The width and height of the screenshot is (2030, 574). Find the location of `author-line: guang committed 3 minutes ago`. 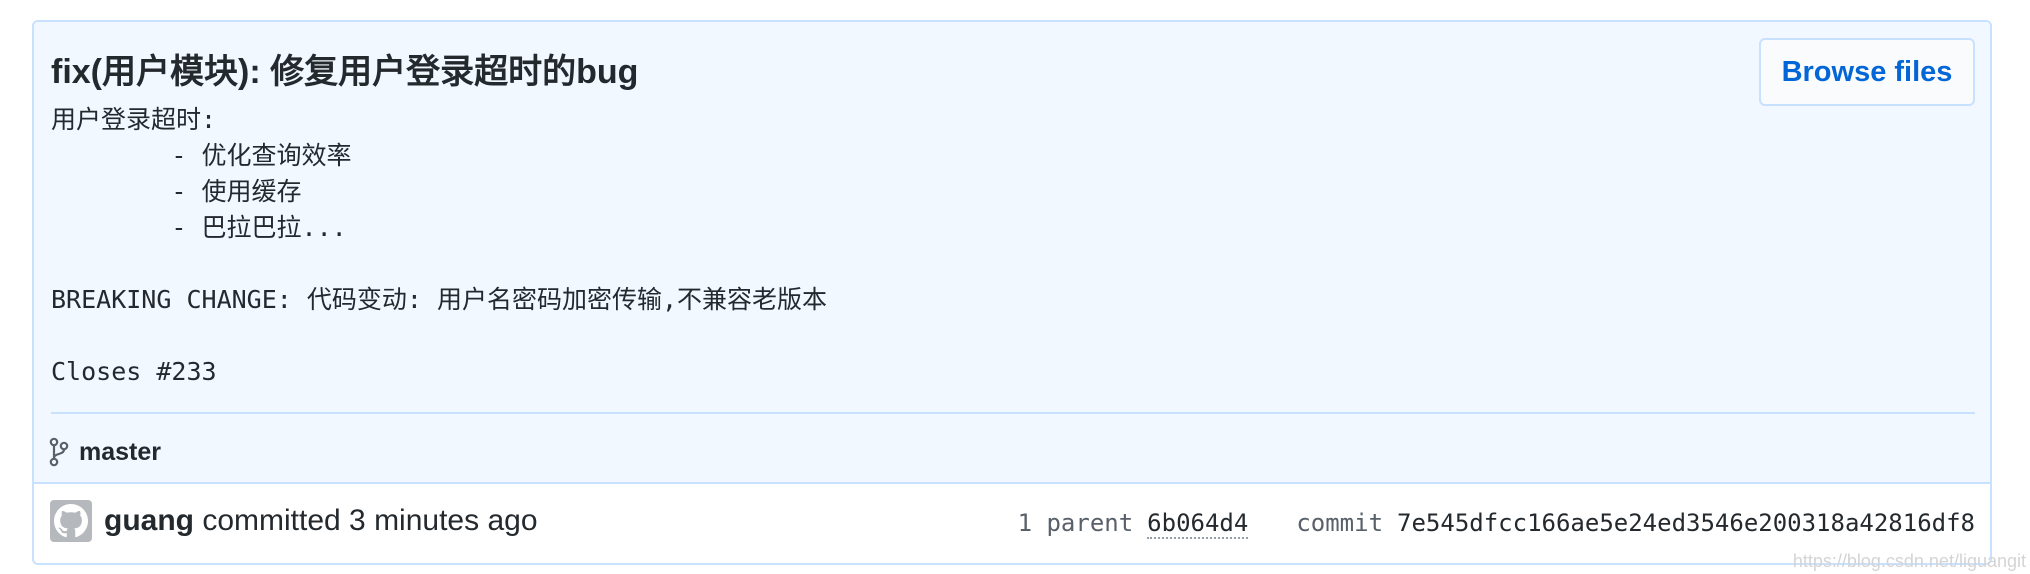

author-line: guang committed 3 minutes ago is located at coordinates (321, 521).